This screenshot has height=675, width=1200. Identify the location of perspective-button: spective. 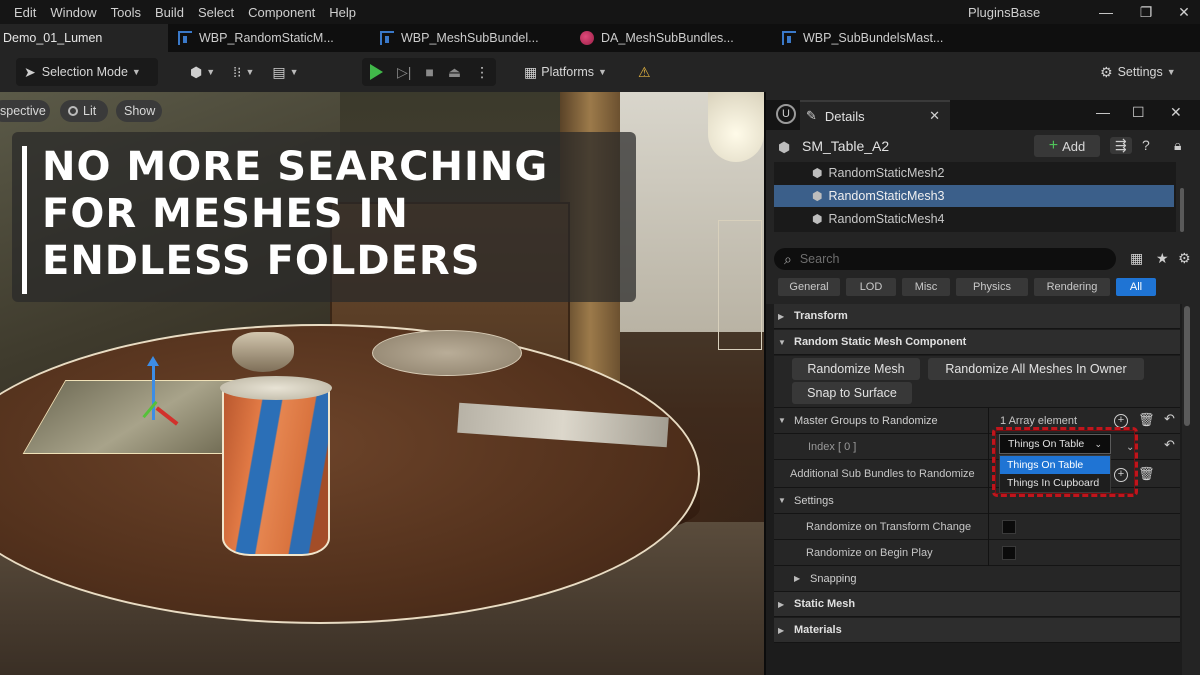
(25, 111).